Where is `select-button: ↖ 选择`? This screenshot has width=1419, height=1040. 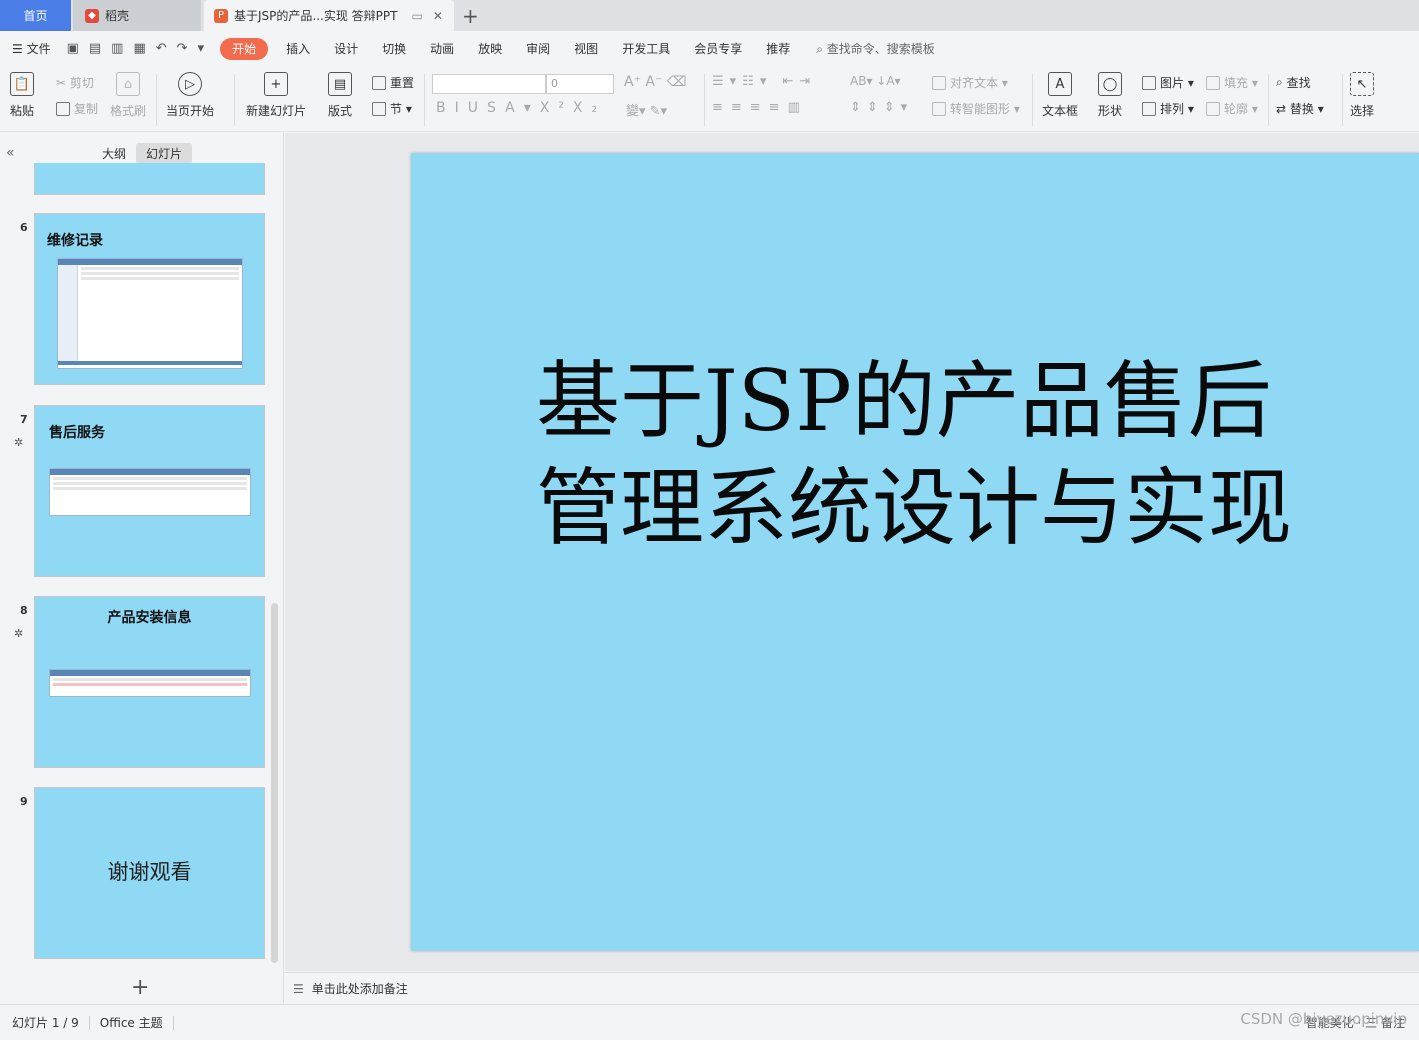 select-button: ↖ 选择 is located at coordinates (1362, 95).